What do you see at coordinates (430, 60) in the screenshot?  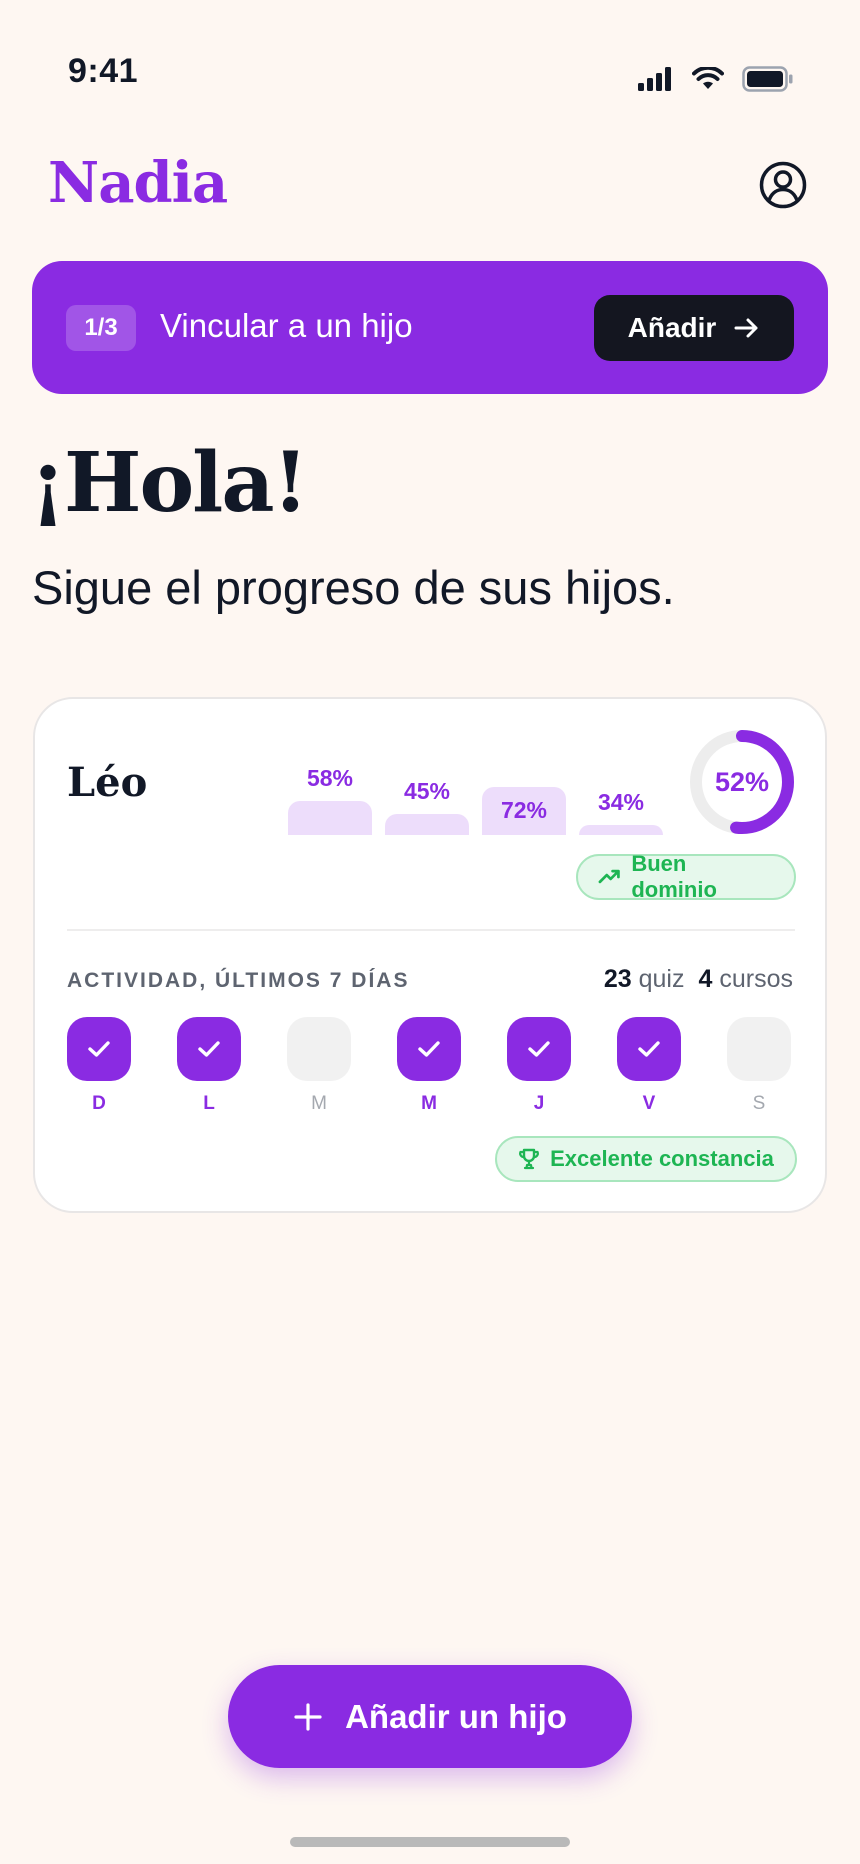 I see `status-bar: 9:41` at bounding box center [430, 60].